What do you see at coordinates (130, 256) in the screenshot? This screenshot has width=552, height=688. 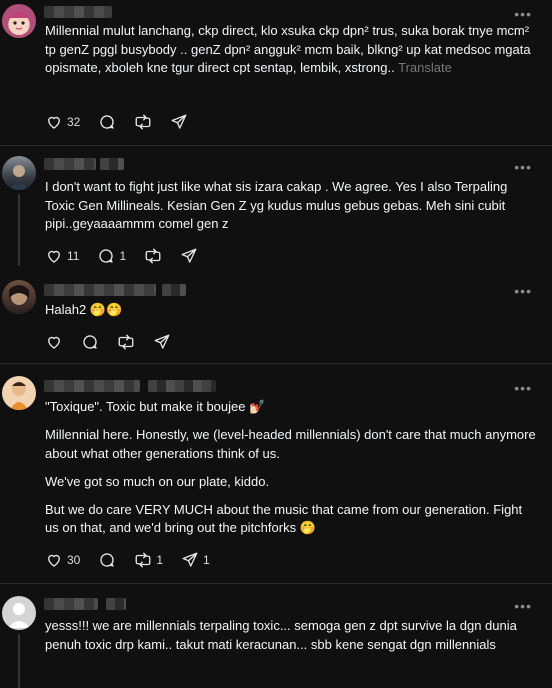 I see `post-actions: 11 1` at bounding box center [130, 256].